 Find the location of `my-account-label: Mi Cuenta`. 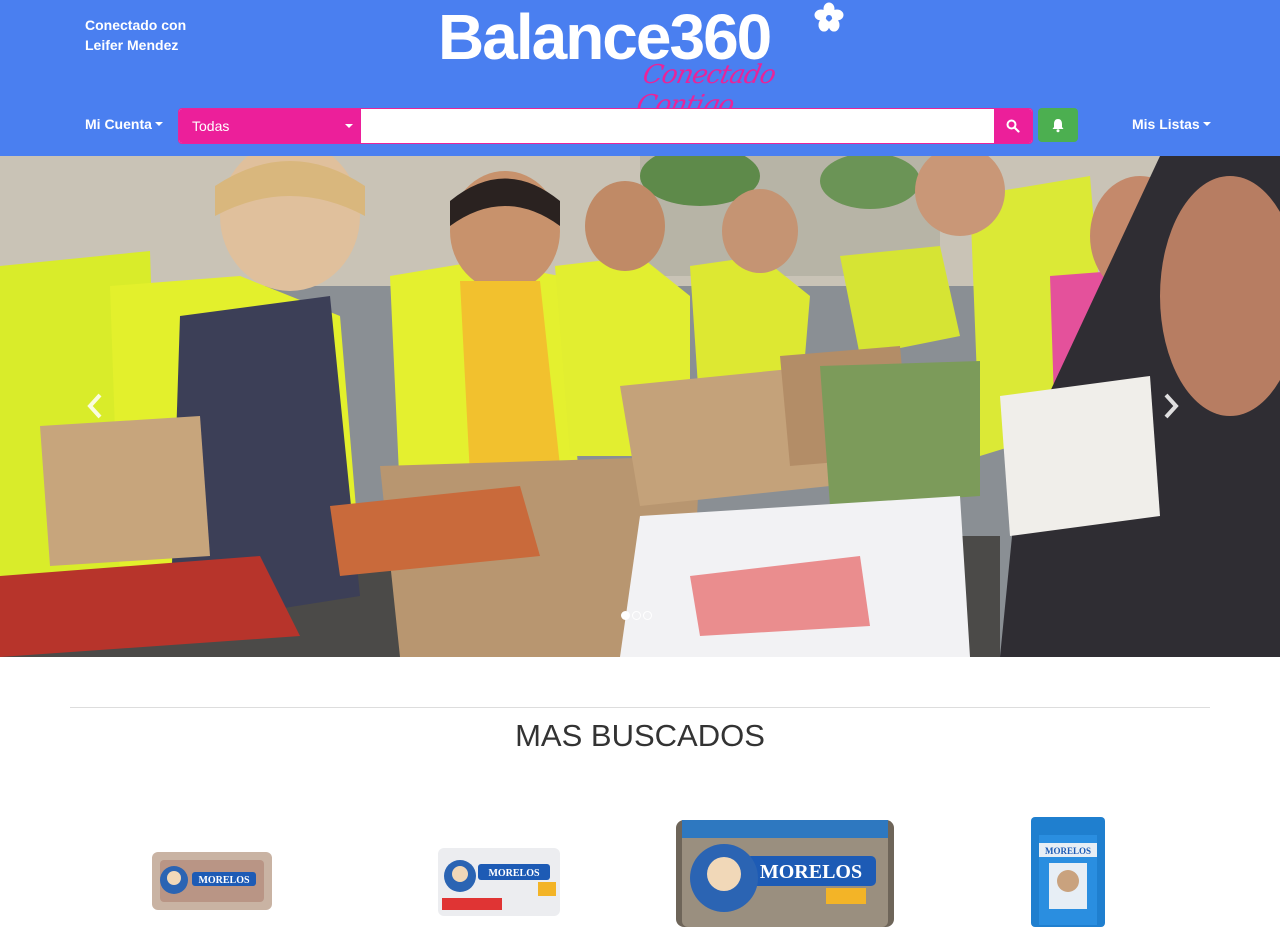

my-account-label: Mi Cuenta is located at coordinates (118, 124).